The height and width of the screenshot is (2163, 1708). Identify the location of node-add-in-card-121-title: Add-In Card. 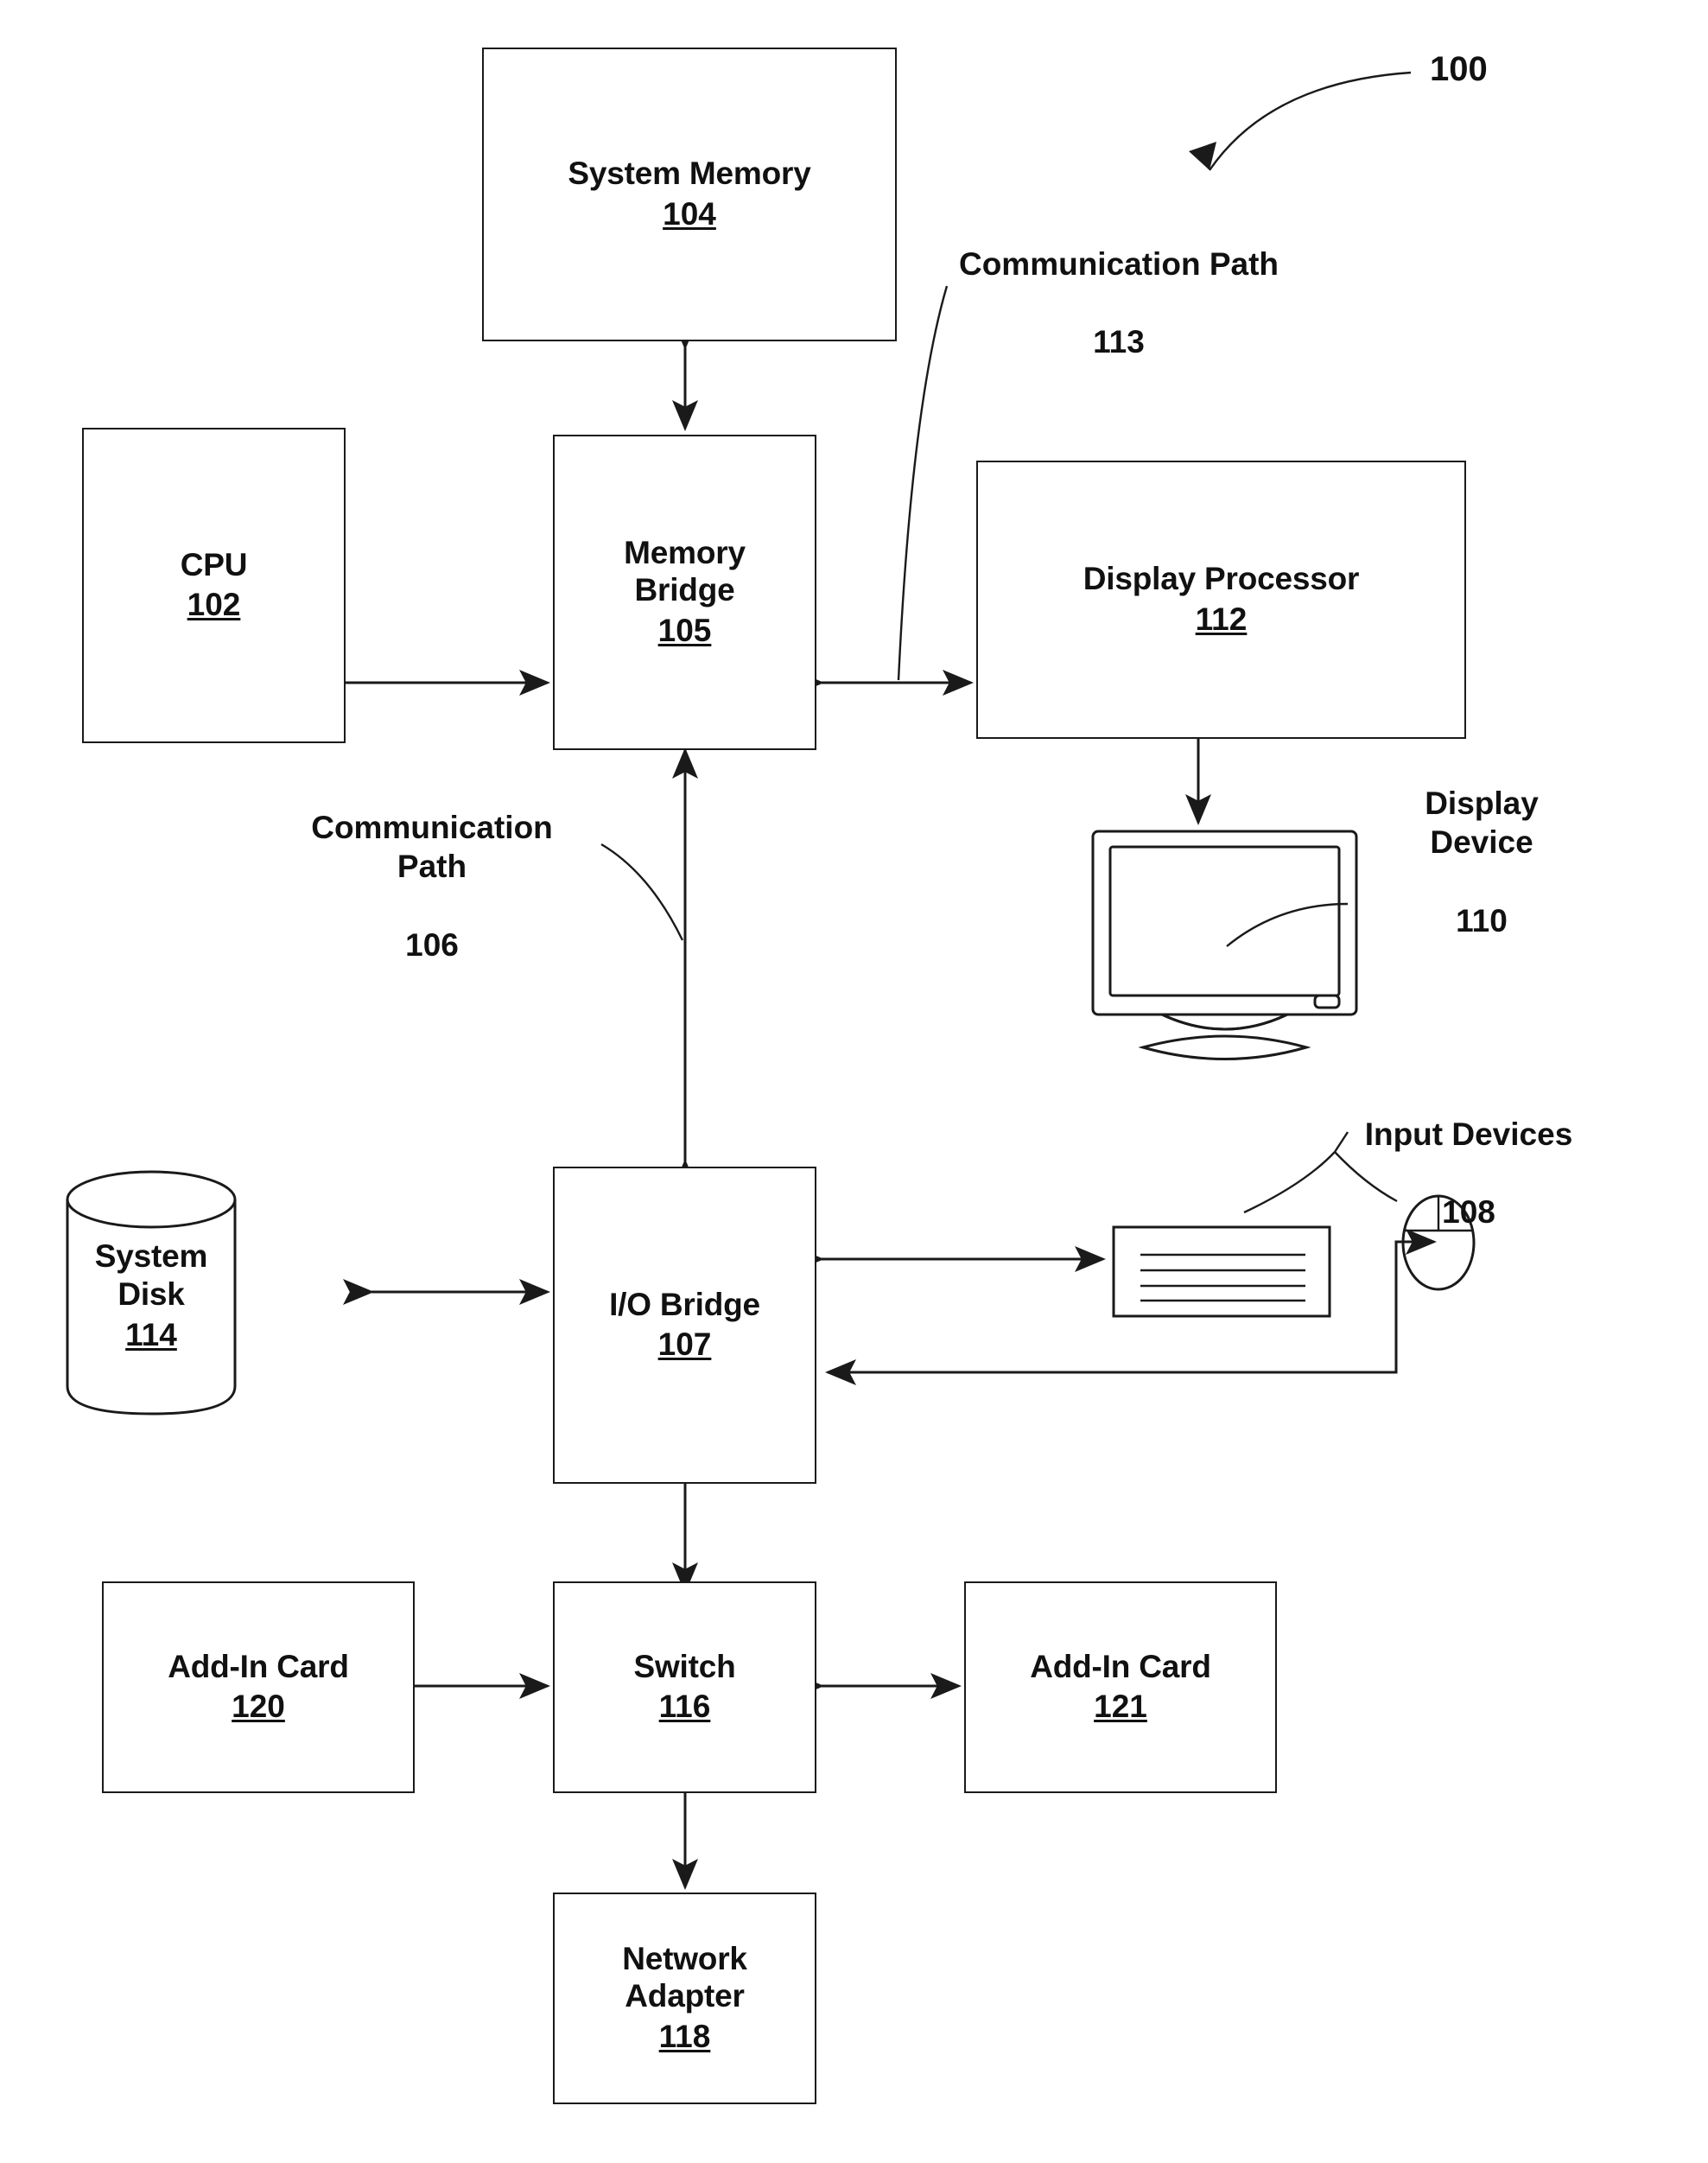
(1120, 1666).